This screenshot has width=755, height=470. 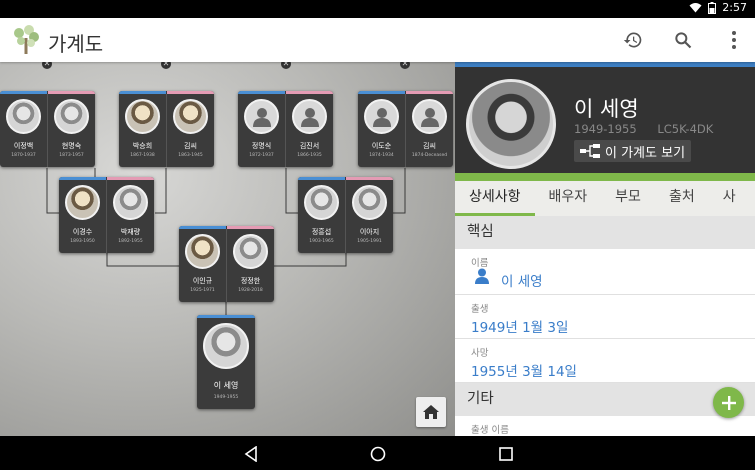 I want to click on history-button, so click(x=633, y=40).